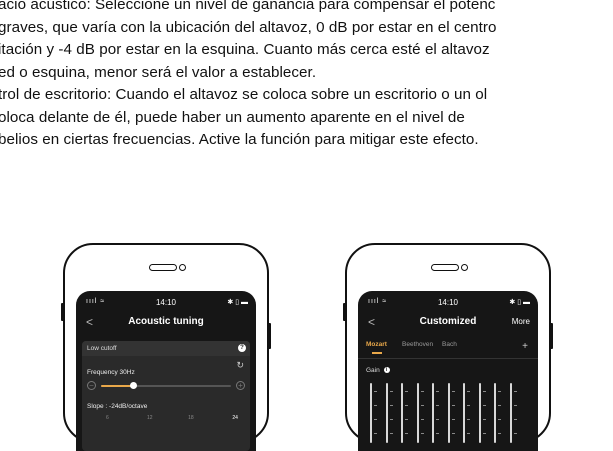 The image size is (613, 451). I want to click on preset-tabs: Mozart Beethoven Bach +, so click(448, 348).